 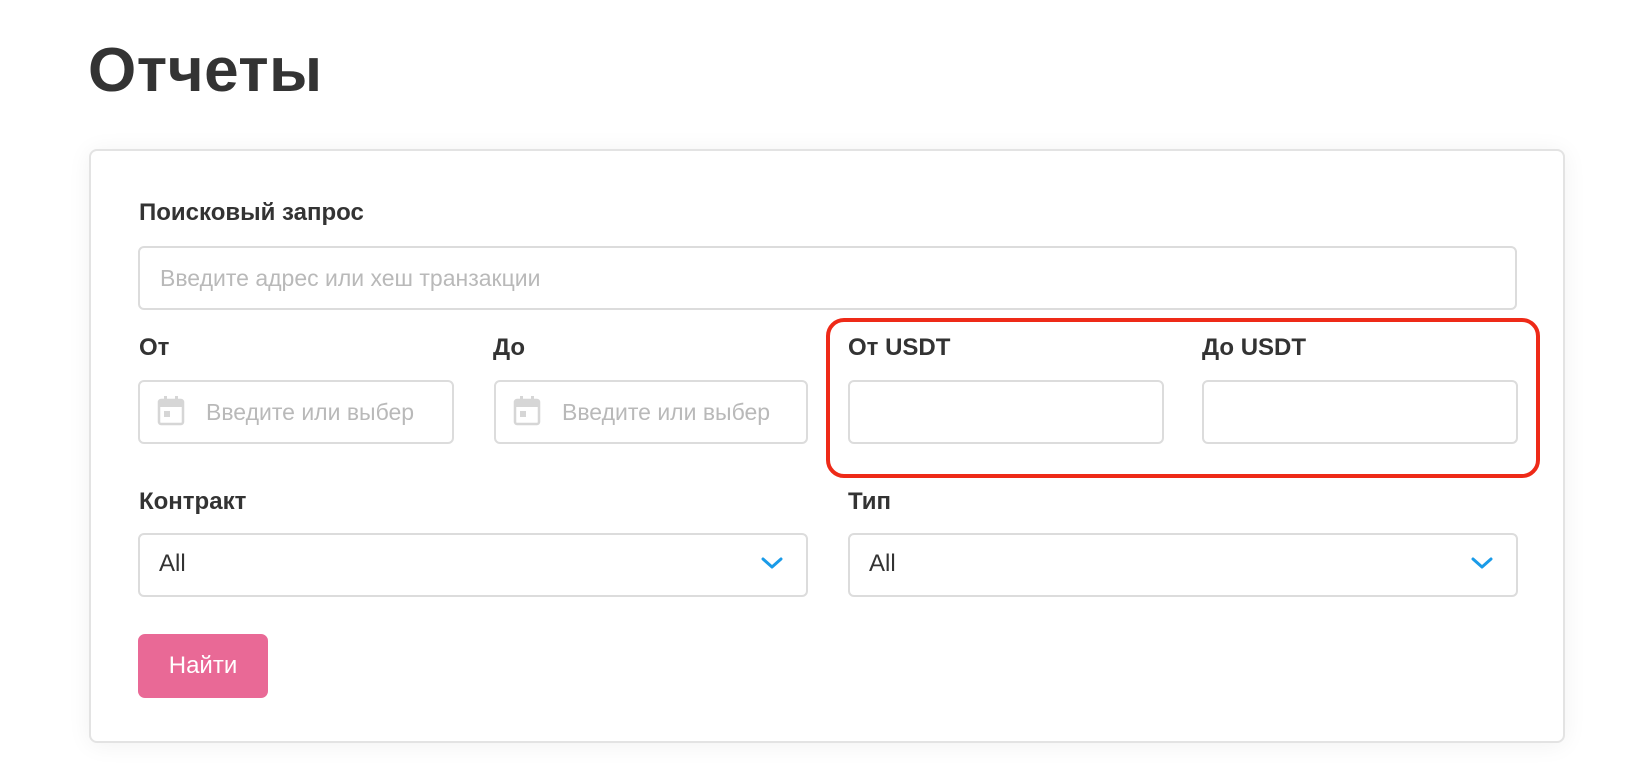 What do you see at coordinates (172, 563) in the screenshot?
I see `contract-selected-value: All` at bounding box center [172, 563].